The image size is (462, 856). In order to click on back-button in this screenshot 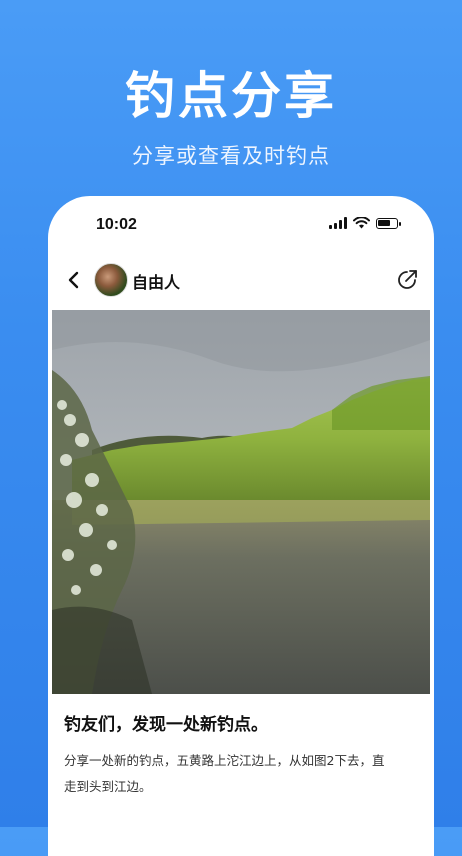, I will do `click(74, 280)`.